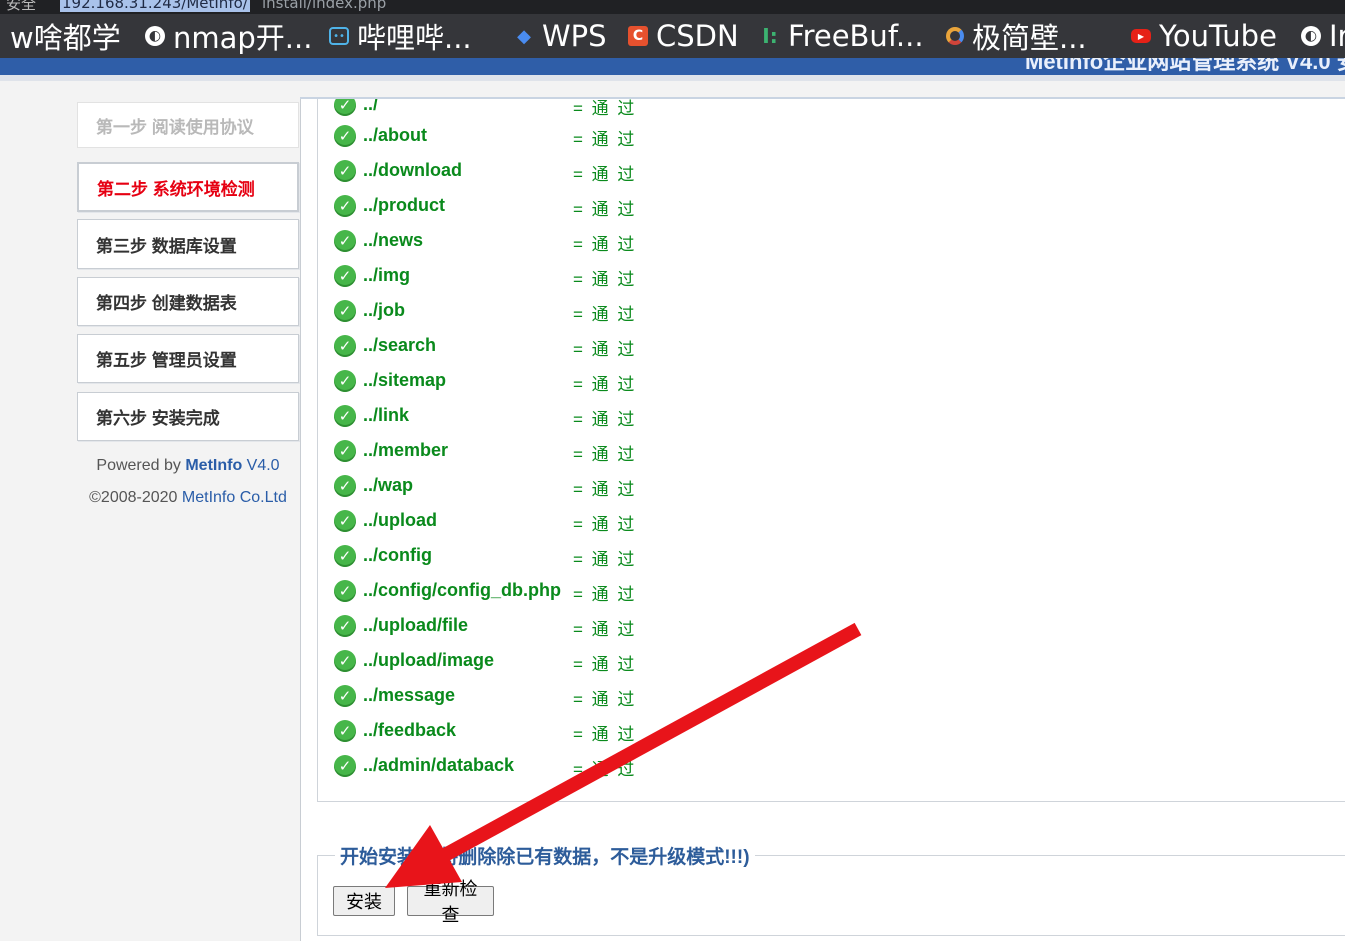 This screenshot has height=941, width=1345. What do you see at coordinates (770, 36) in the screenshot?
I see `freebuf-icon: I:` at bounding box center [770, 36].